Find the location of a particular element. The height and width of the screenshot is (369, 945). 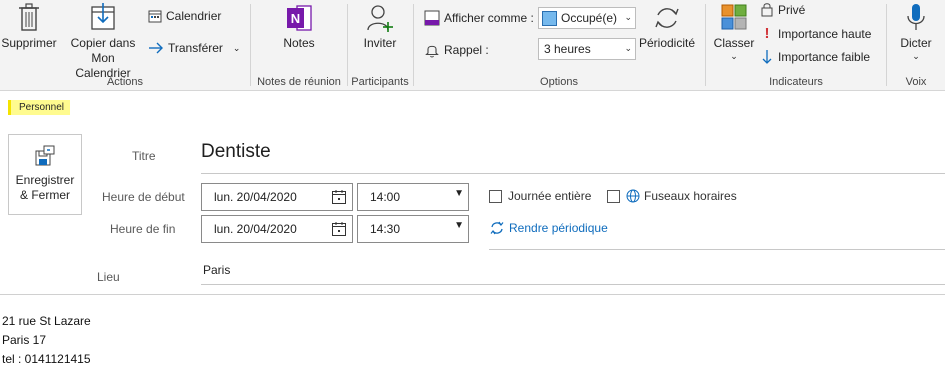

start-date-value: lun. 20/04/2020 is located at coordinates (255, 197).